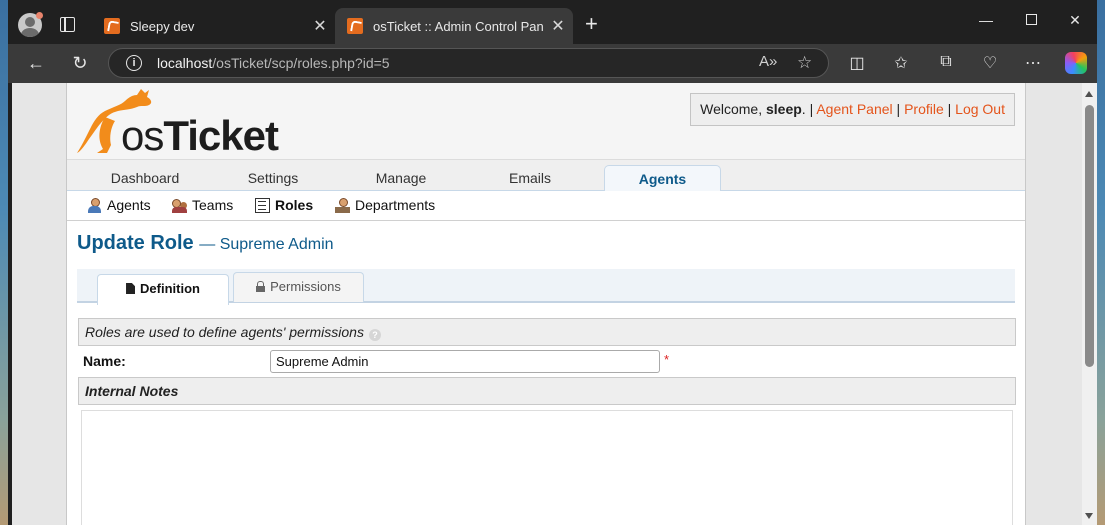  I want to click on tab-definition: Definition, so click(163, 289).